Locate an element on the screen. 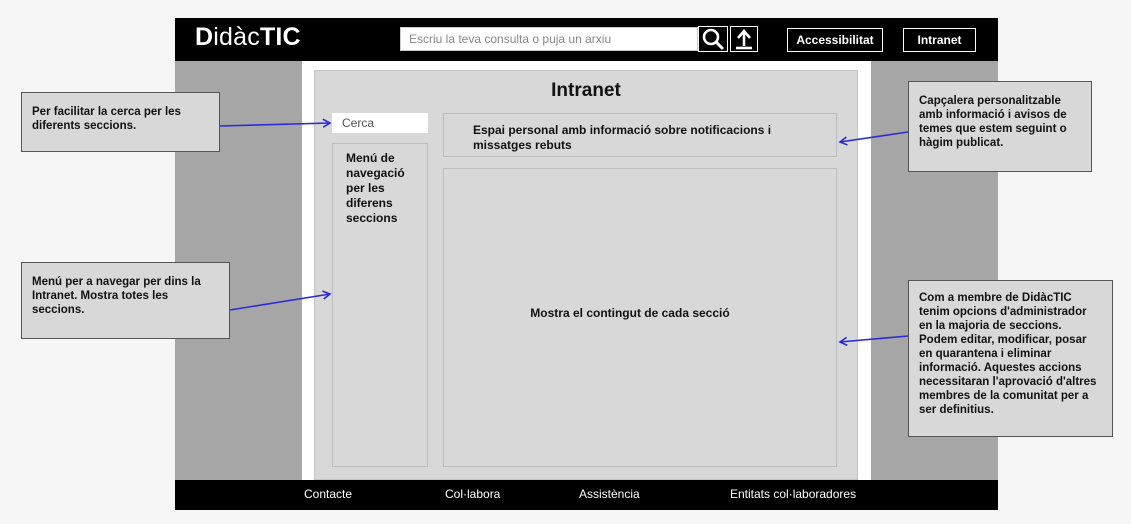 This screenshot has width=1131, height=524. section-search-input: Cerca is located at coordinates (380, 123).